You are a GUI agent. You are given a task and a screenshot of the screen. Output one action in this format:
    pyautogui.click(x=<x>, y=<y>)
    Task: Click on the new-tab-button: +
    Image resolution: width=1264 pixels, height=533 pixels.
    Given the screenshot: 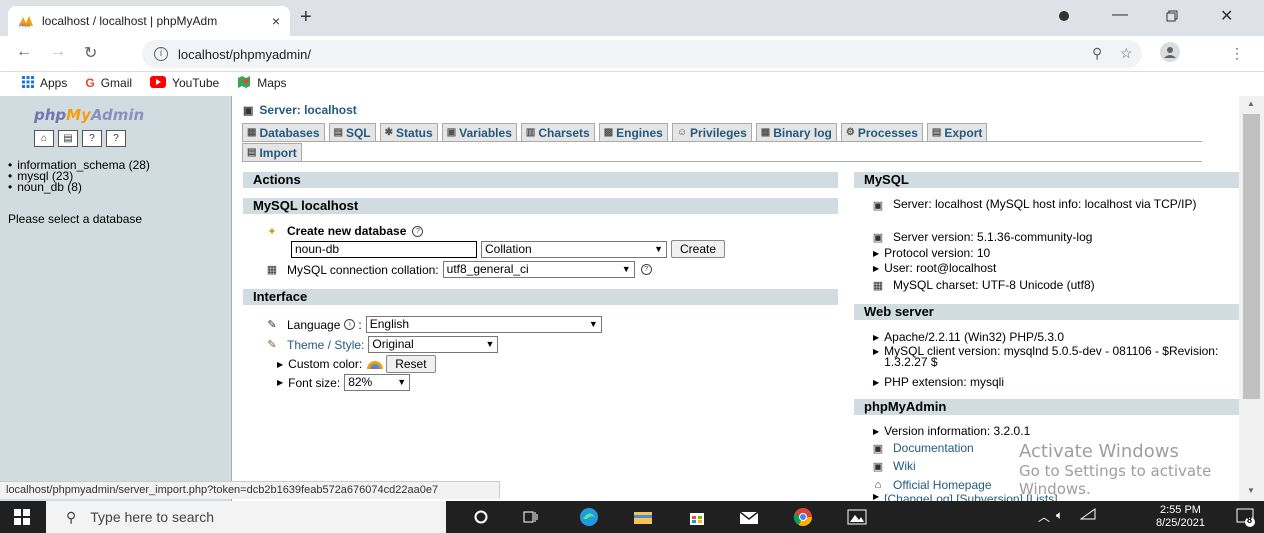 What is the action you would take?
    pyautogui.click(x=306, y=17)
    